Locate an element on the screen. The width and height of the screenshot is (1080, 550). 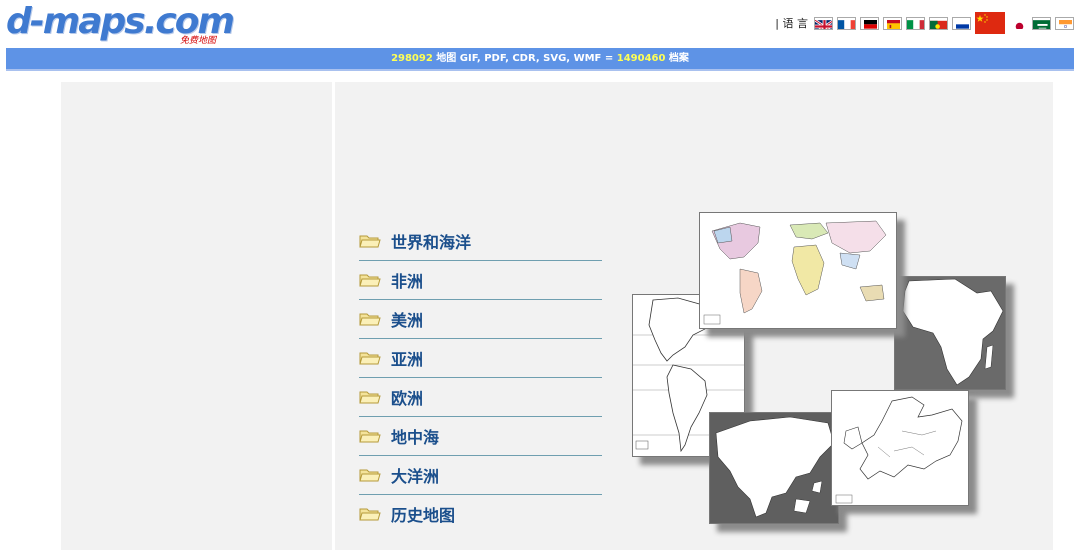
menu-item-label: 美洲 is located at coordinates (407, 320).